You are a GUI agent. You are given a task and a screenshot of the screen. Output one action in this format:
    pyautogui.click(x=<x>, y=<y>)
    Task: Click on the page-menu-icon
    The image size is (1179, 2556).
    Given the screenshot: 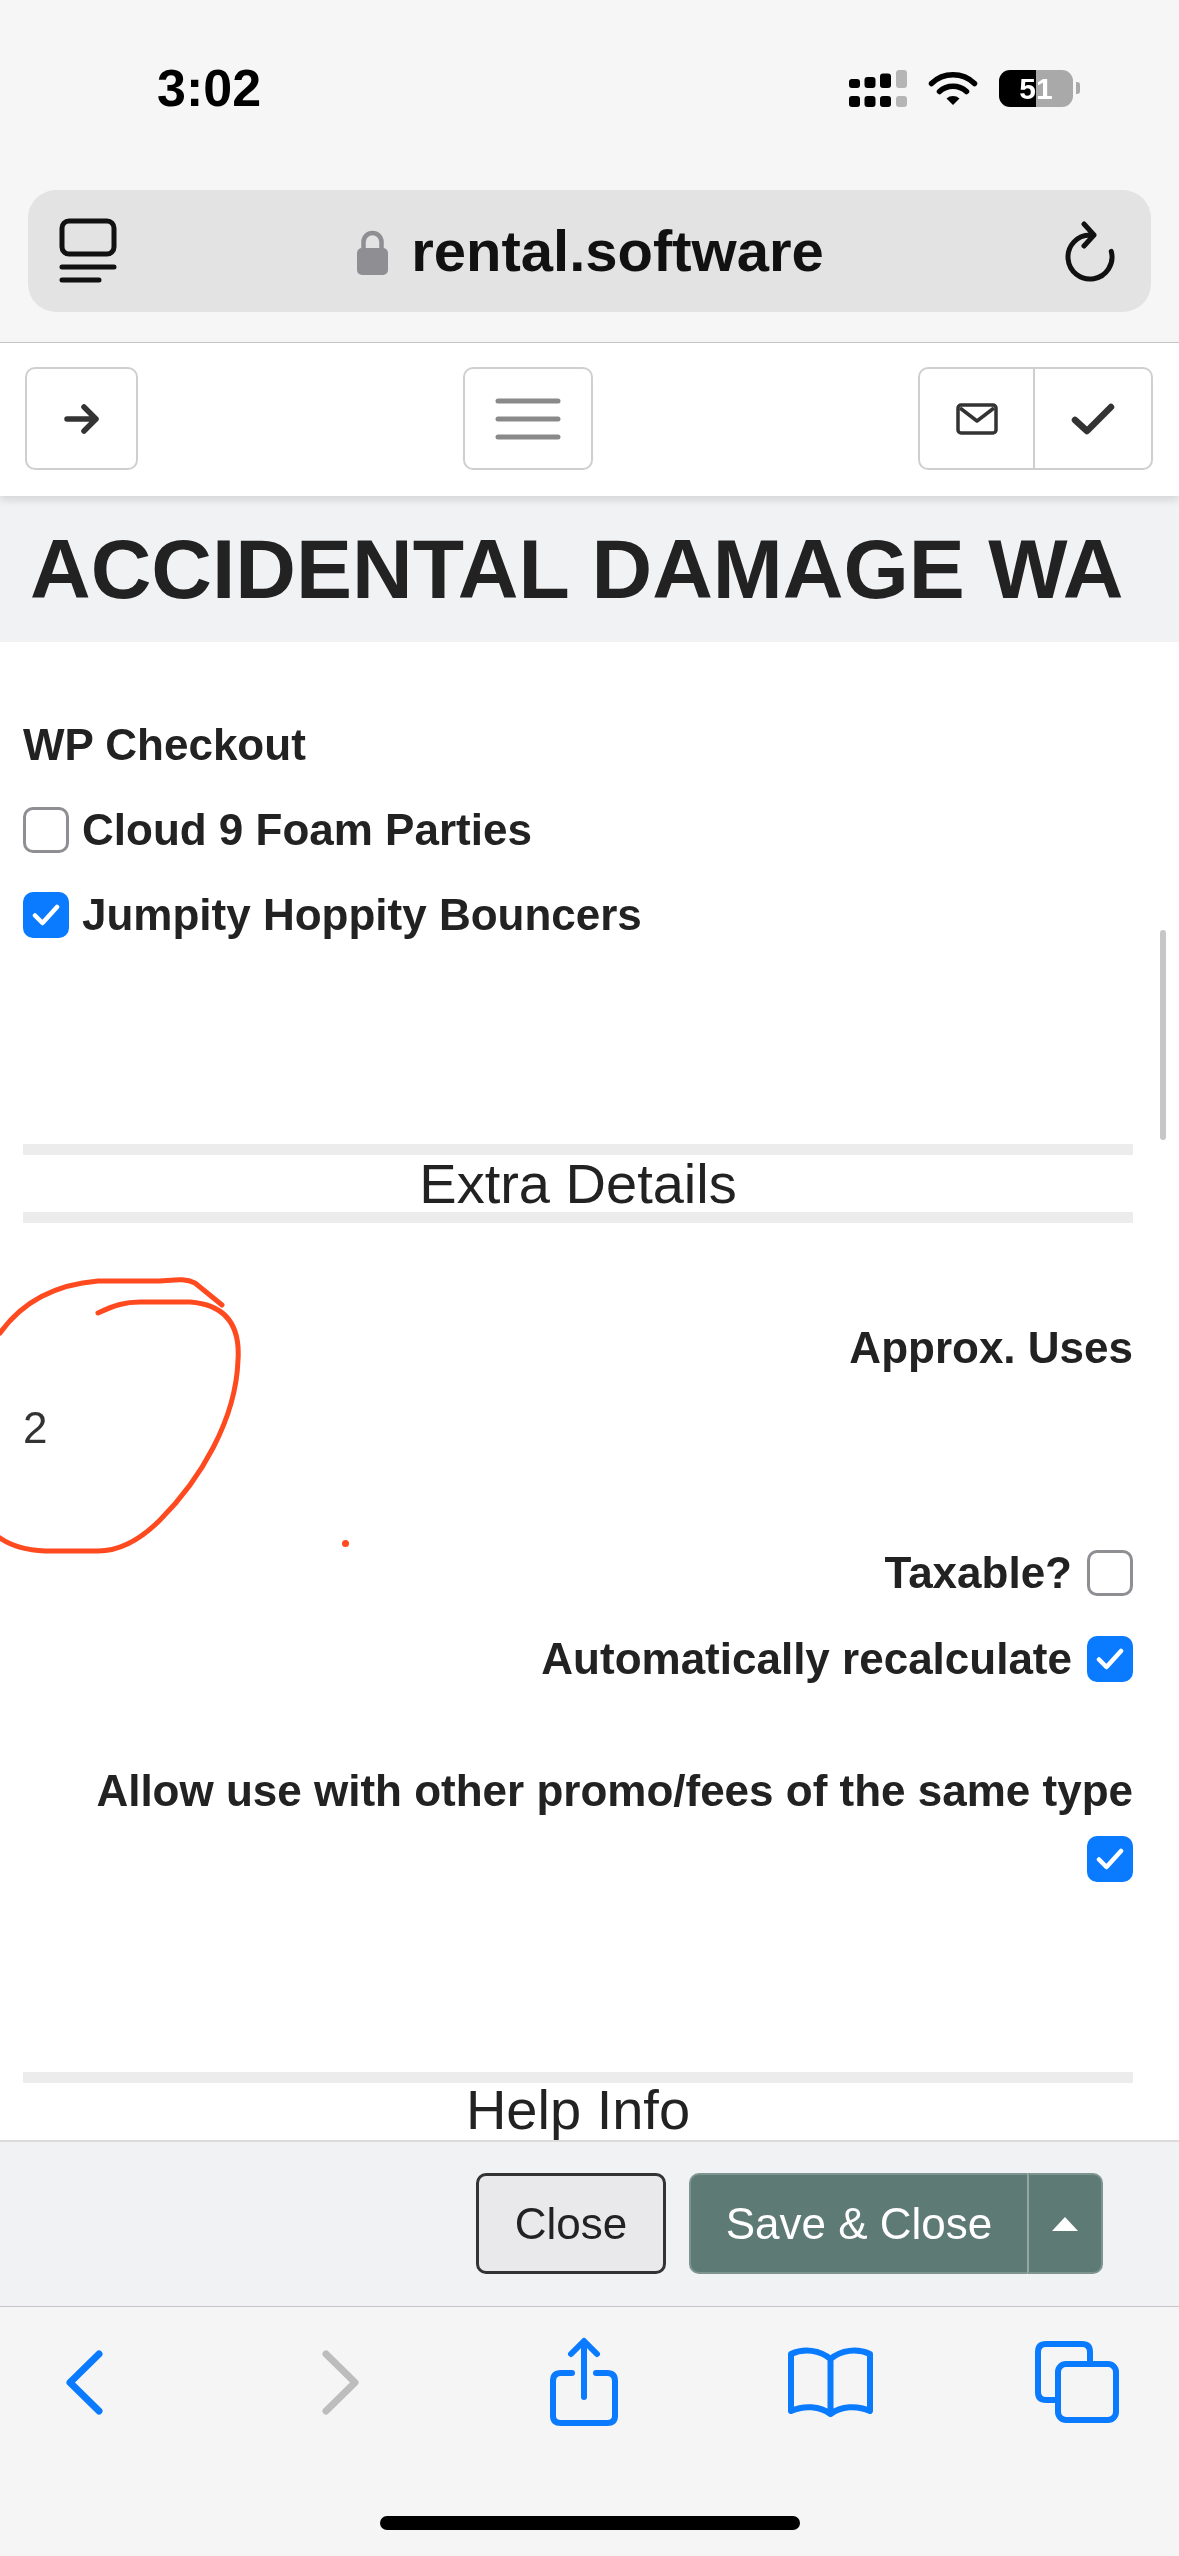 What is the action you would take?
    pyautogui.click(x=88, y=251)
    